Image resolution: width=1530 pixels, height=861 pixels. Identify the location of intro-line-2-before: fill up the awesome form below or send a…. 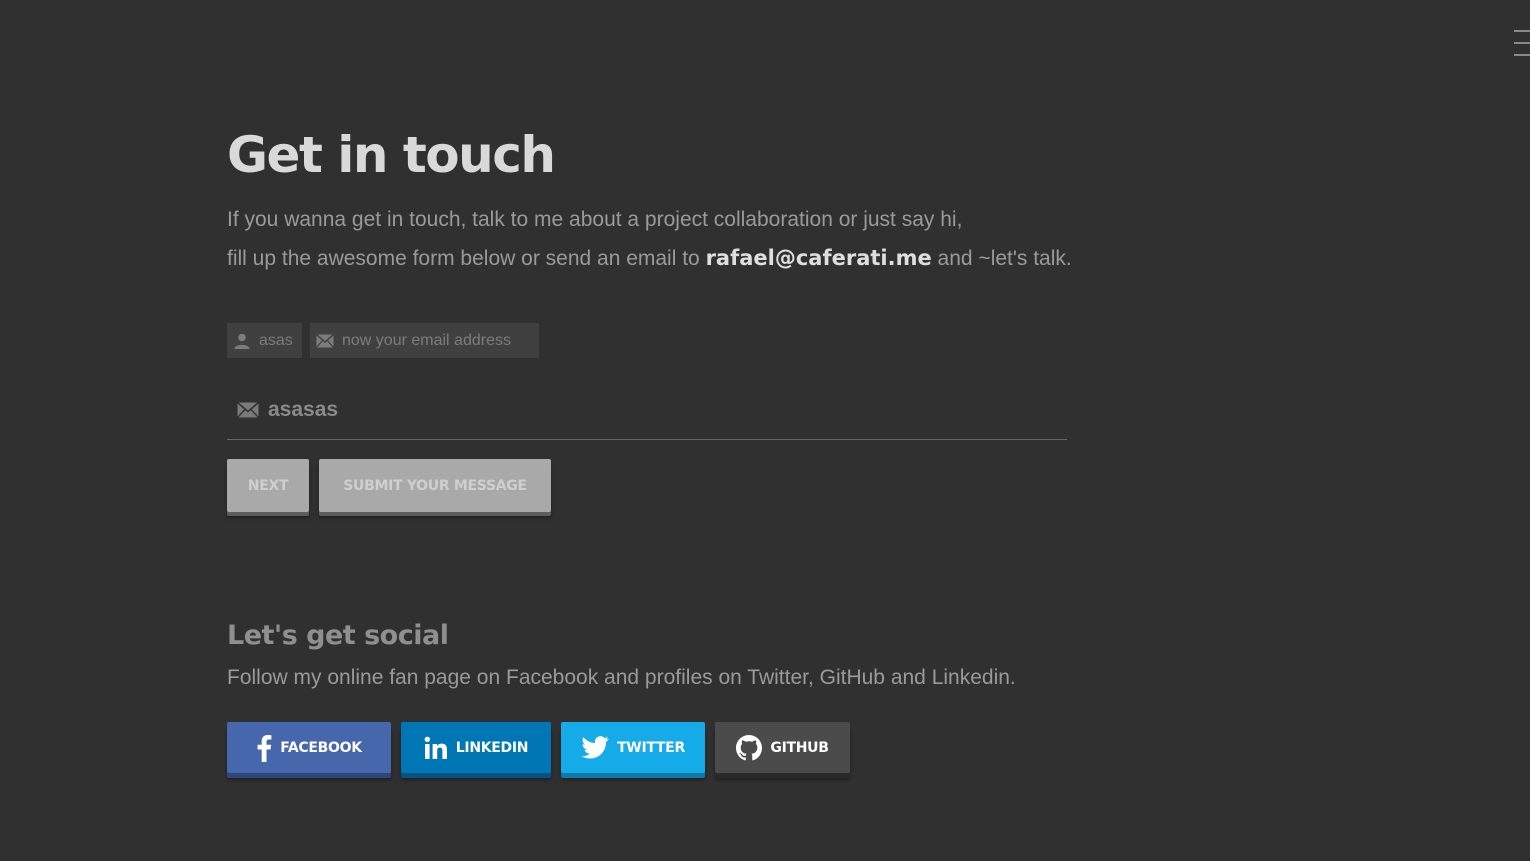
(466, 258).